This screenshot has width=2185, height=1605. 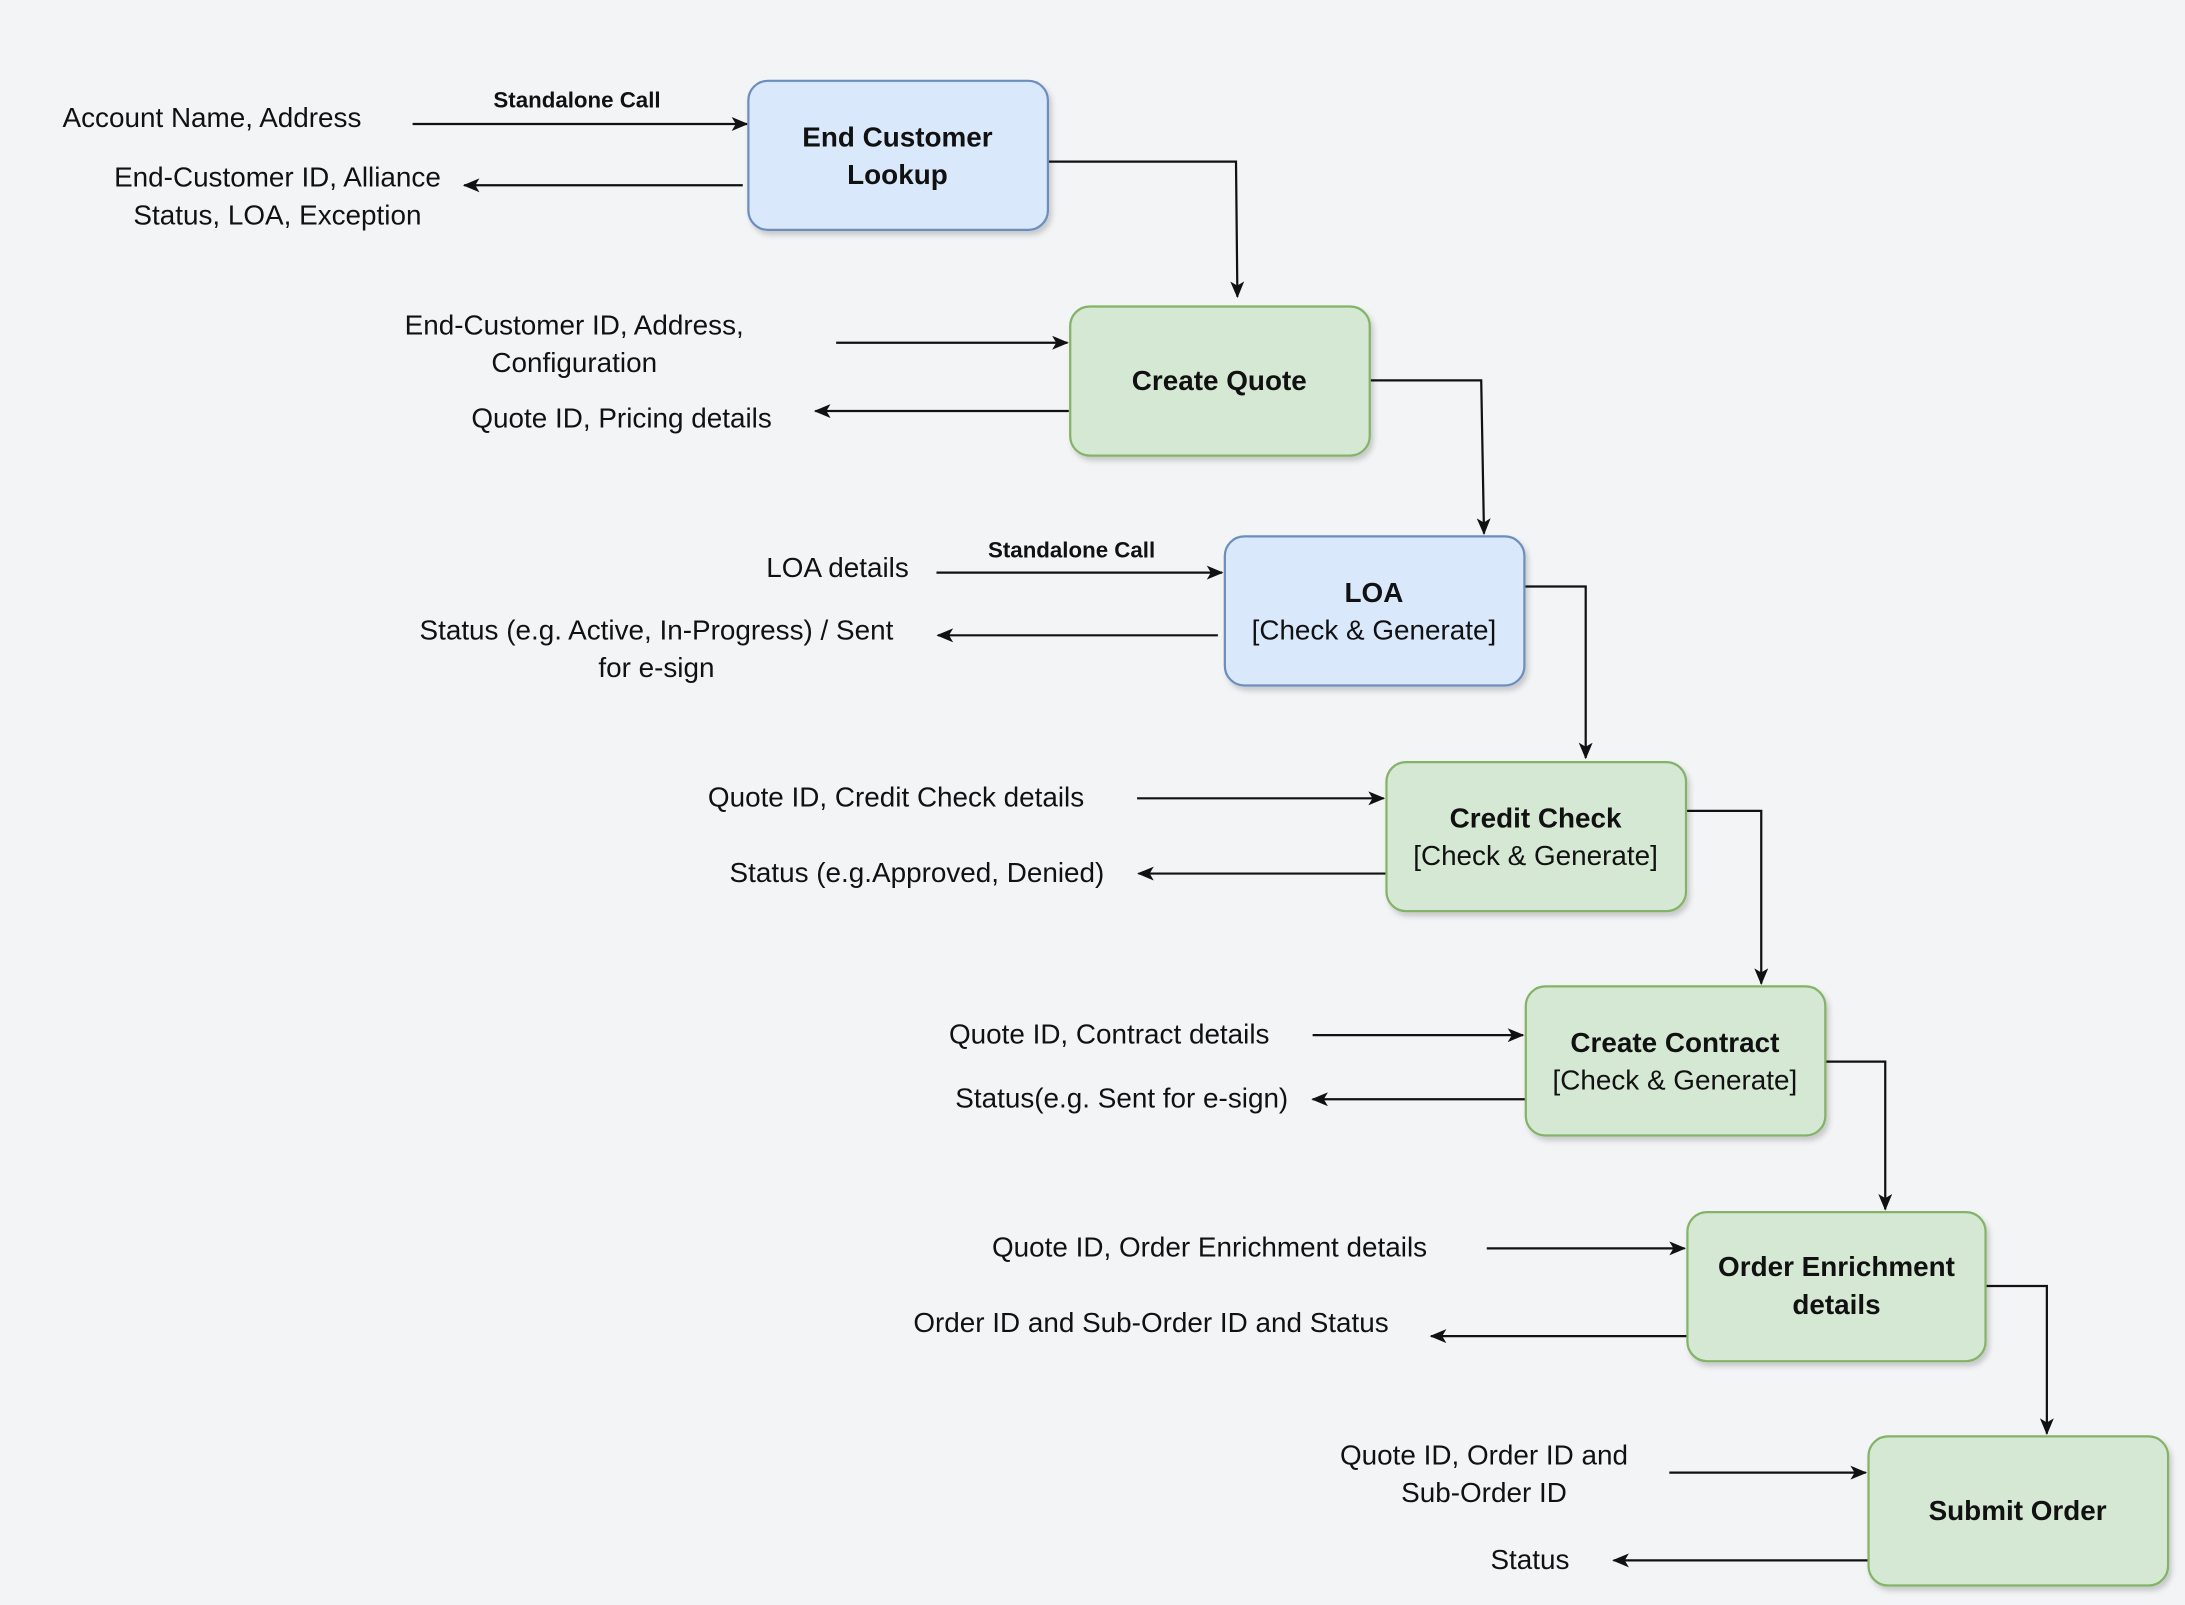 I want to click on input-label: Account Name, Address, so click(x=212, y=117).